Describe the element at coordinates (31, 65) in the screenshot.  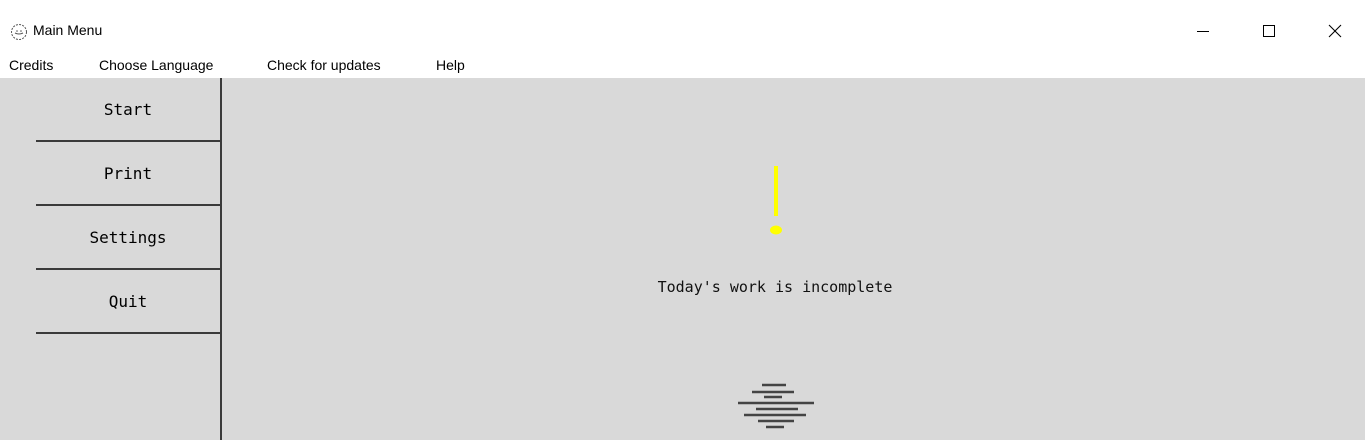
I see `menu-credits: Credits` at that location.